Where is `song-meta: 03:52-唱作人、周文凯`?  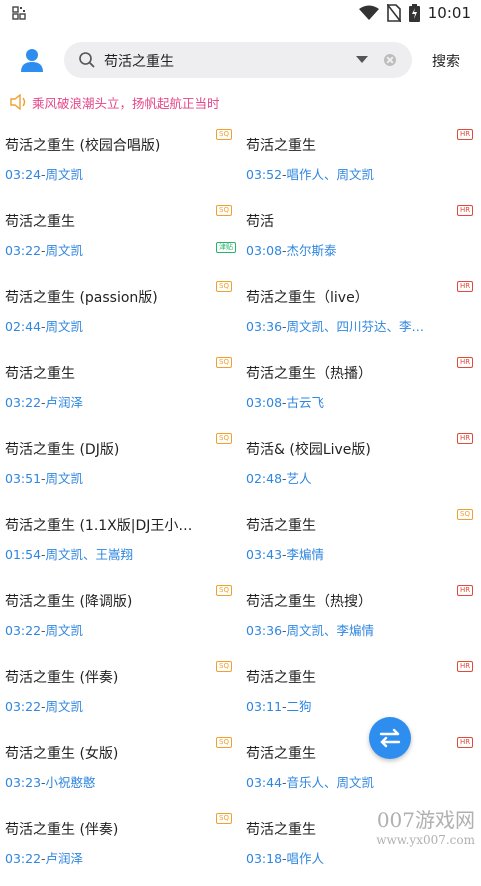
song-meta: 03:52-唱作人、周文凯 is located at coordinates (310, 173).